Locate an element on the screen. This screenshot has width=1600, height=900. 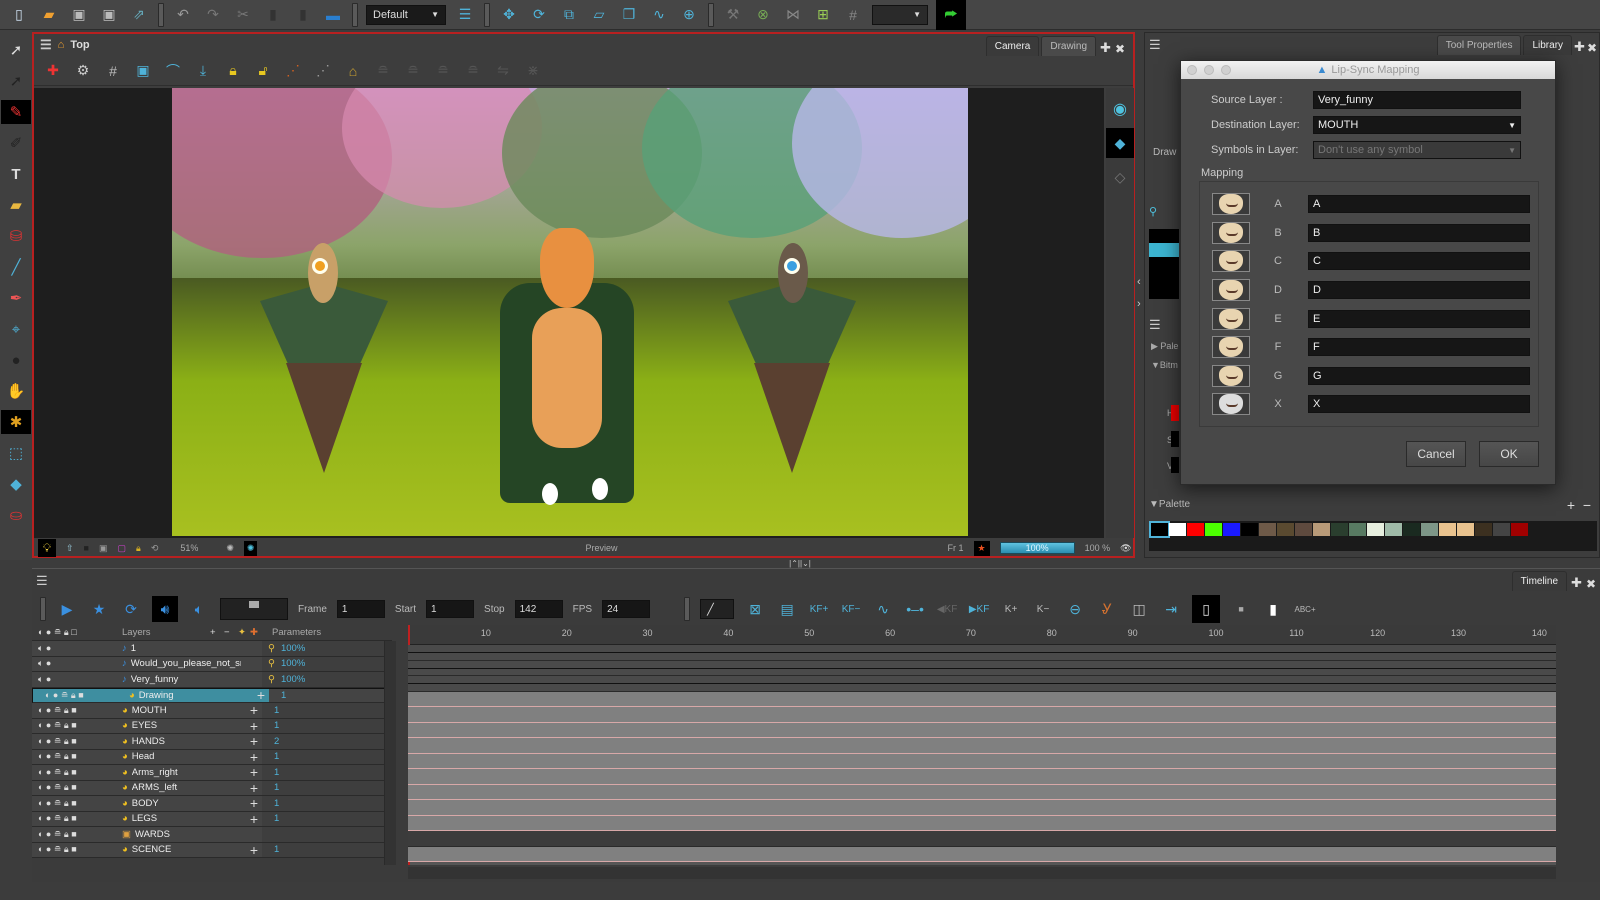
panel-menu-icon: ☰ is located at coordinates (46, 45).